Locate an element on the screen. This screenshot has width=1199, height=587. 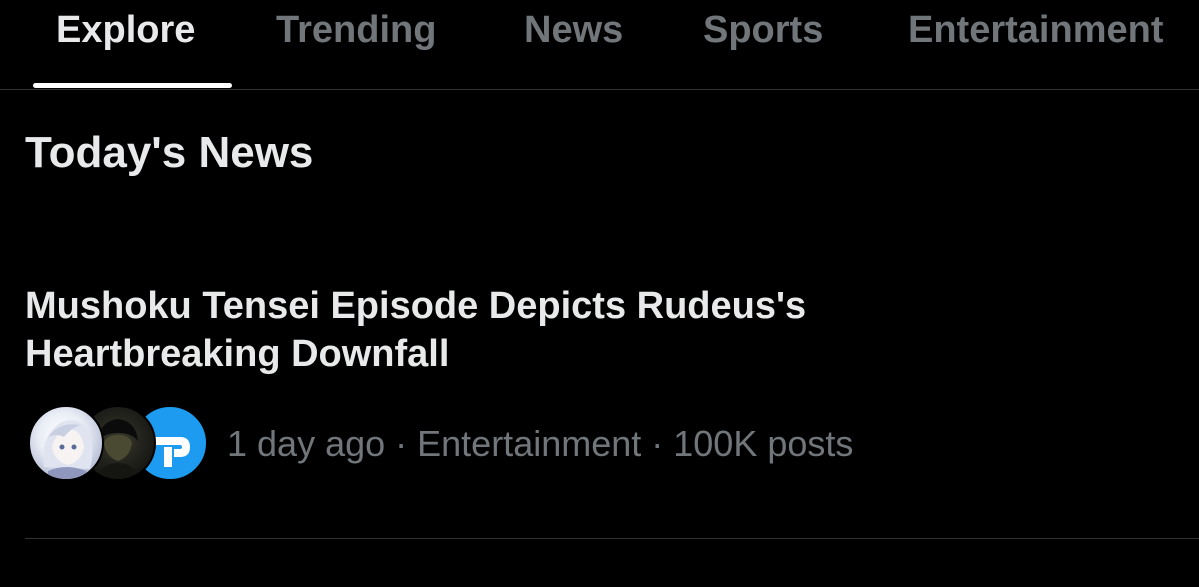
tab-sports: Sports is located at coordinates (763, 30).